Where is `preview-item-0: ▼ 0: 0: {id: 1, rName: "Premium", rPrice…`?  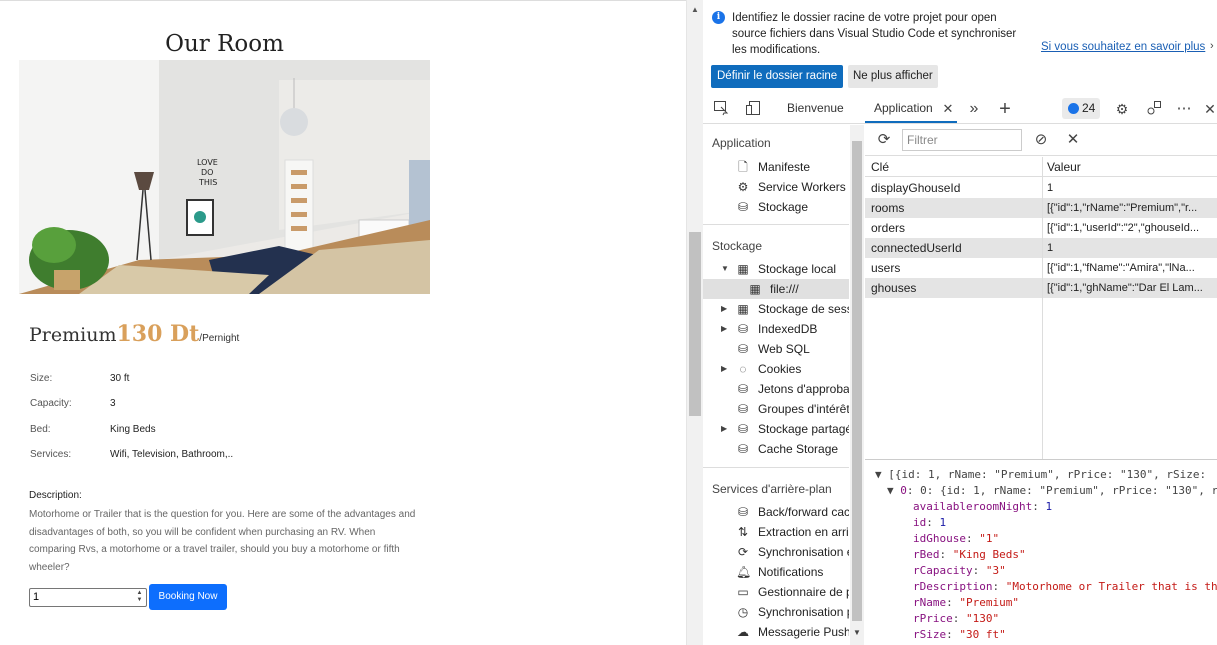
preview-item-0: ▼ 0: 0: {id: 1, rName: "Premium", rPrice… is located at coordinates (1052, 491).